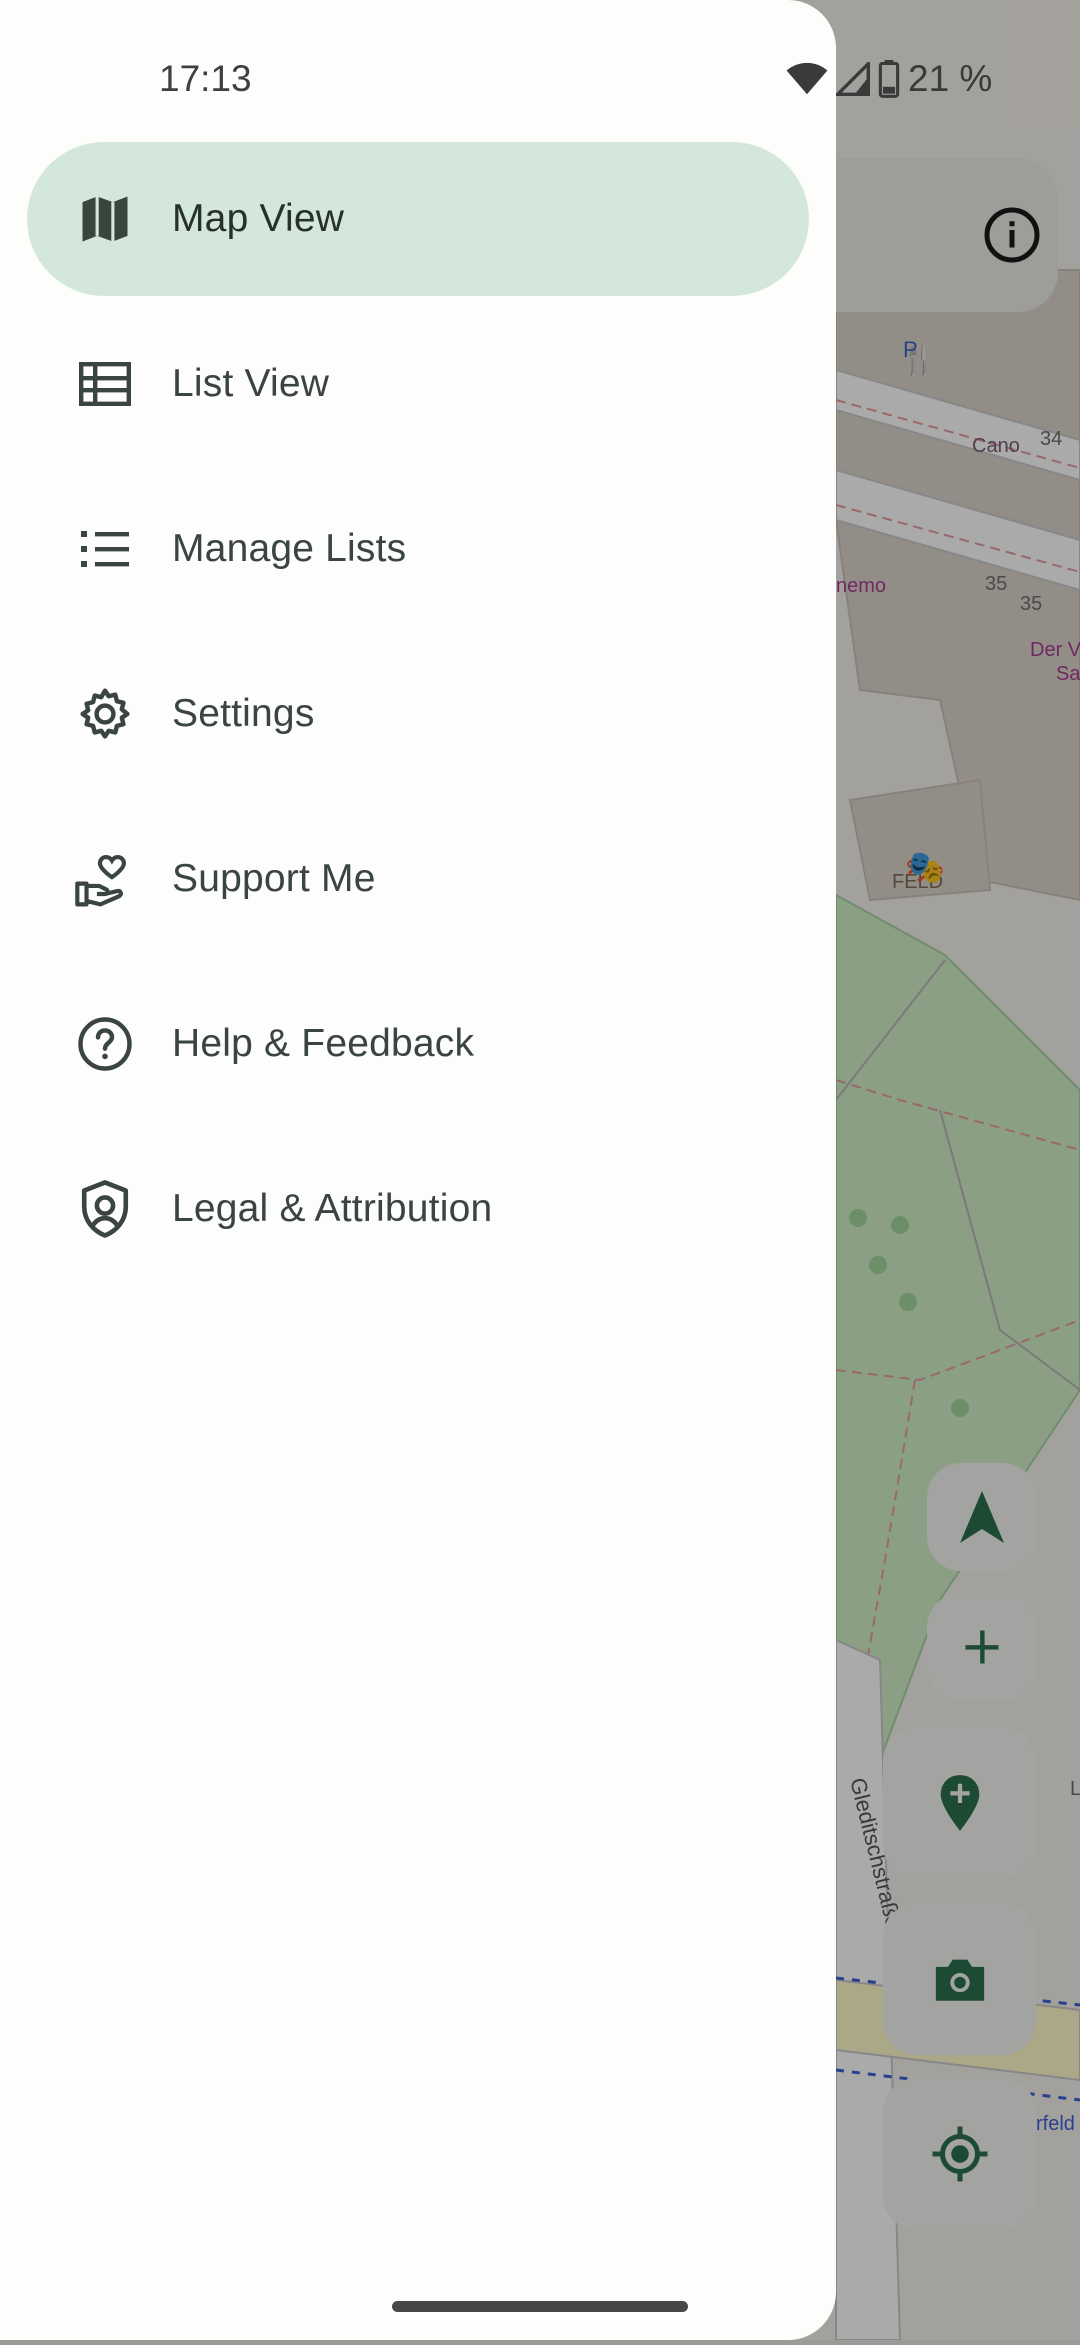  What do you see at coordinates (274, 878) in the screenshot?
I see `nav-label-support-me: Support Me` at bounding box center [274, 878].